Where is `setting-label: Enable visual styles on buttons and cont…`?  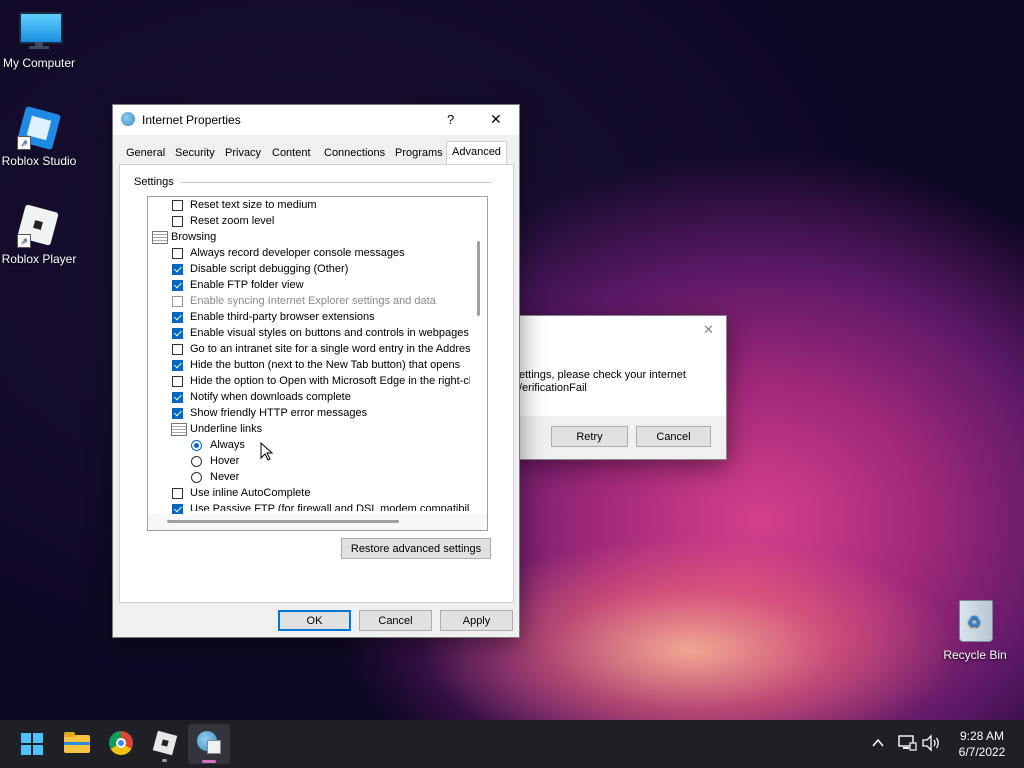
setting-label: Enable visual styles on buttons and cont… is located at coordinates (329, 333).